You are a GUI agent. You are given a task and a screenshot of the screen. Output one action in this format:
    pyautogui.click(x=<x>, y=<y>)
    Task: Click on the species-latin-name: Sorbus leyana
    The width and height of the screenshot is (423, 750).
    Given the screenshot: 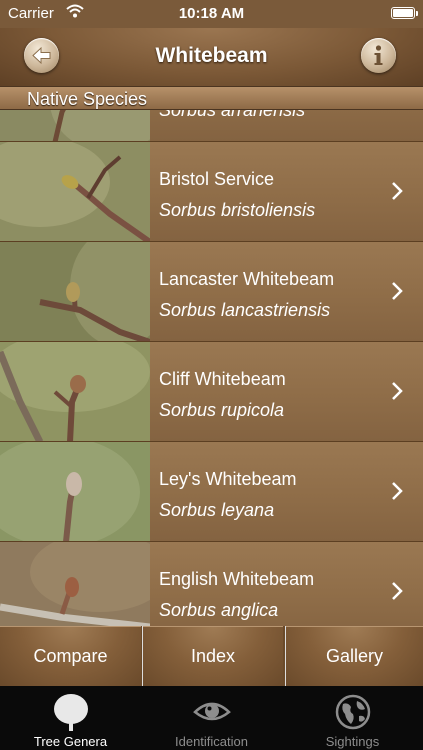 What is the action you would take?
    pyautogui.click(x=217, y=510)
    